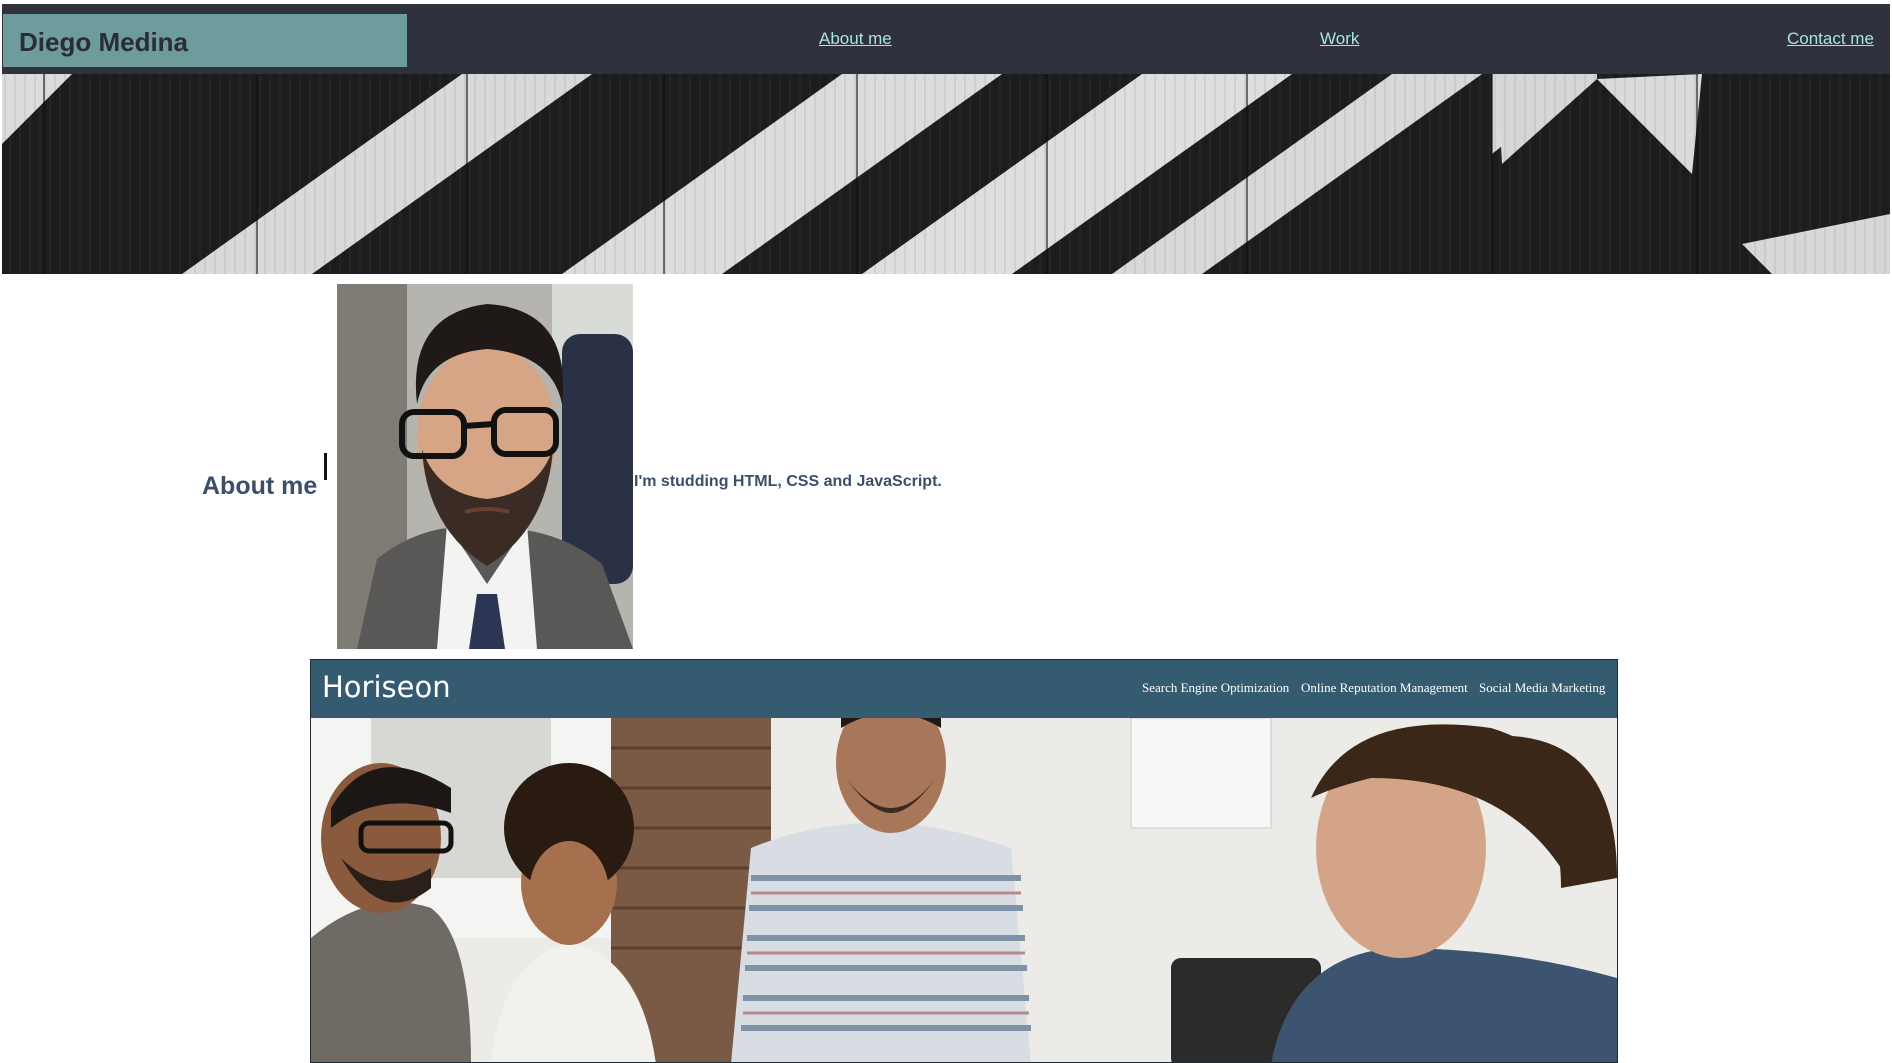  What do you see at coordinates (1542, 687) in the screenshot?
I see `project-nav-social: Social Media Marketing` at bounding box center [1542, 687].